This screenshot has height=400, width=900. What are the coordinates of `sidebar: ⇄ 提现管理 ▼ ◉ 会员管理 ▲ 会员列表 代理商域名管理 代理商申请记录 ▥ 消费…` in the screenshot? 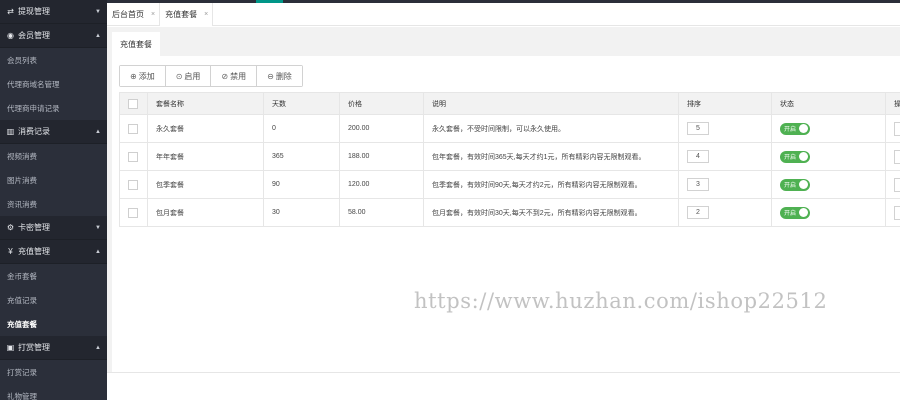 It's located at (53, 200).